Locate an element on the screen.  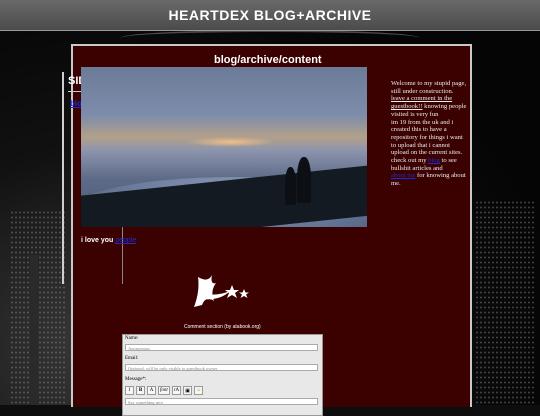
intro-about-link: about me is located at coordinates (403, 175).